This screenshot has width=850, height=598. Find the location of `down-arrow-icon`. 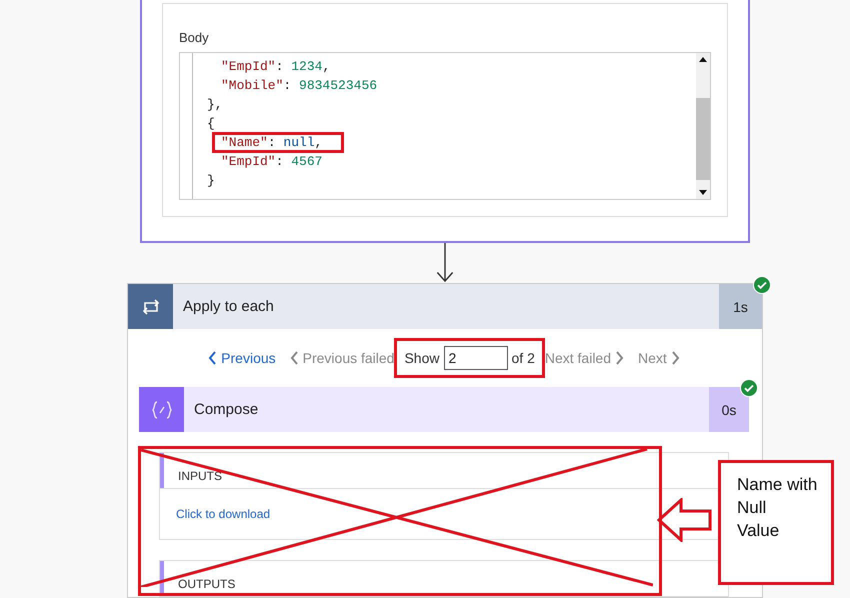

down-arrow-icon is located at coordinates (445, 263).